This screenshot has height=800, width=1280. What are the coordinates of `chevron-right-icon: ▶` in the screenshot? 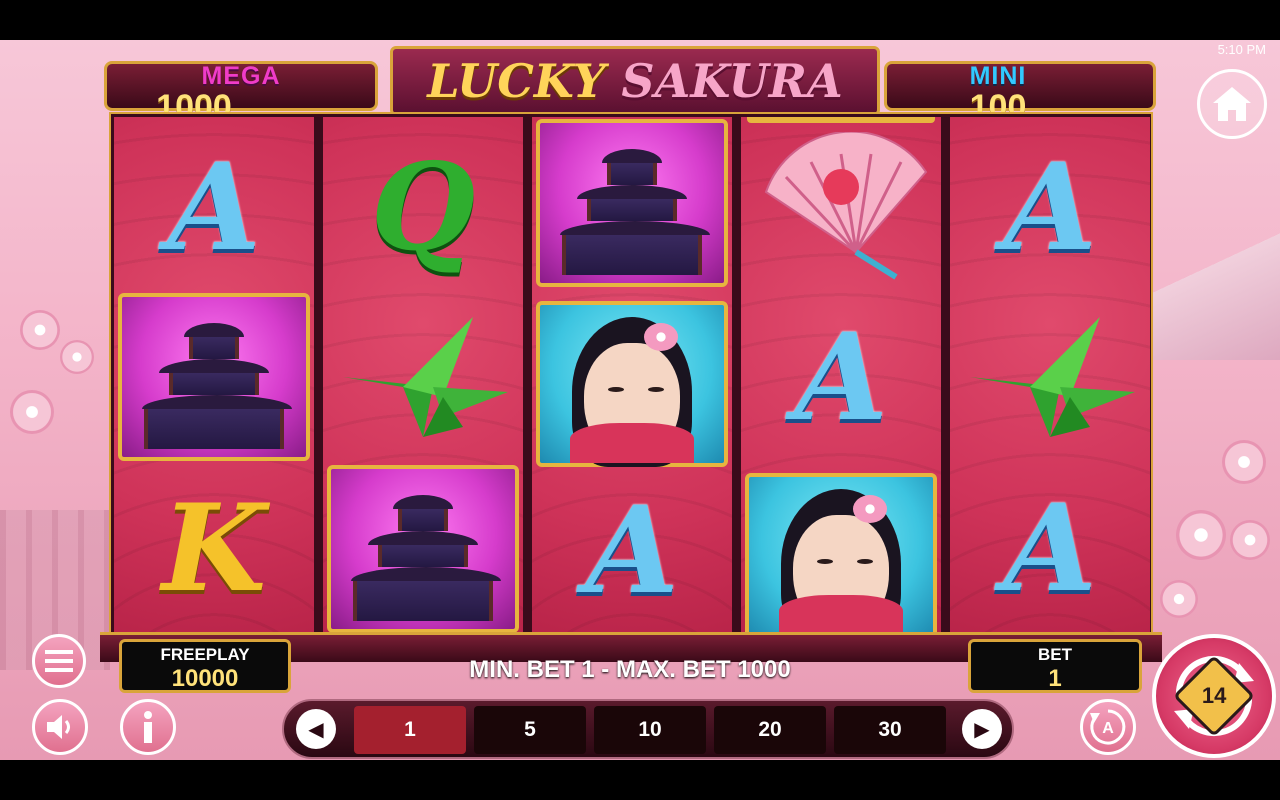 It's located at (982, 729).